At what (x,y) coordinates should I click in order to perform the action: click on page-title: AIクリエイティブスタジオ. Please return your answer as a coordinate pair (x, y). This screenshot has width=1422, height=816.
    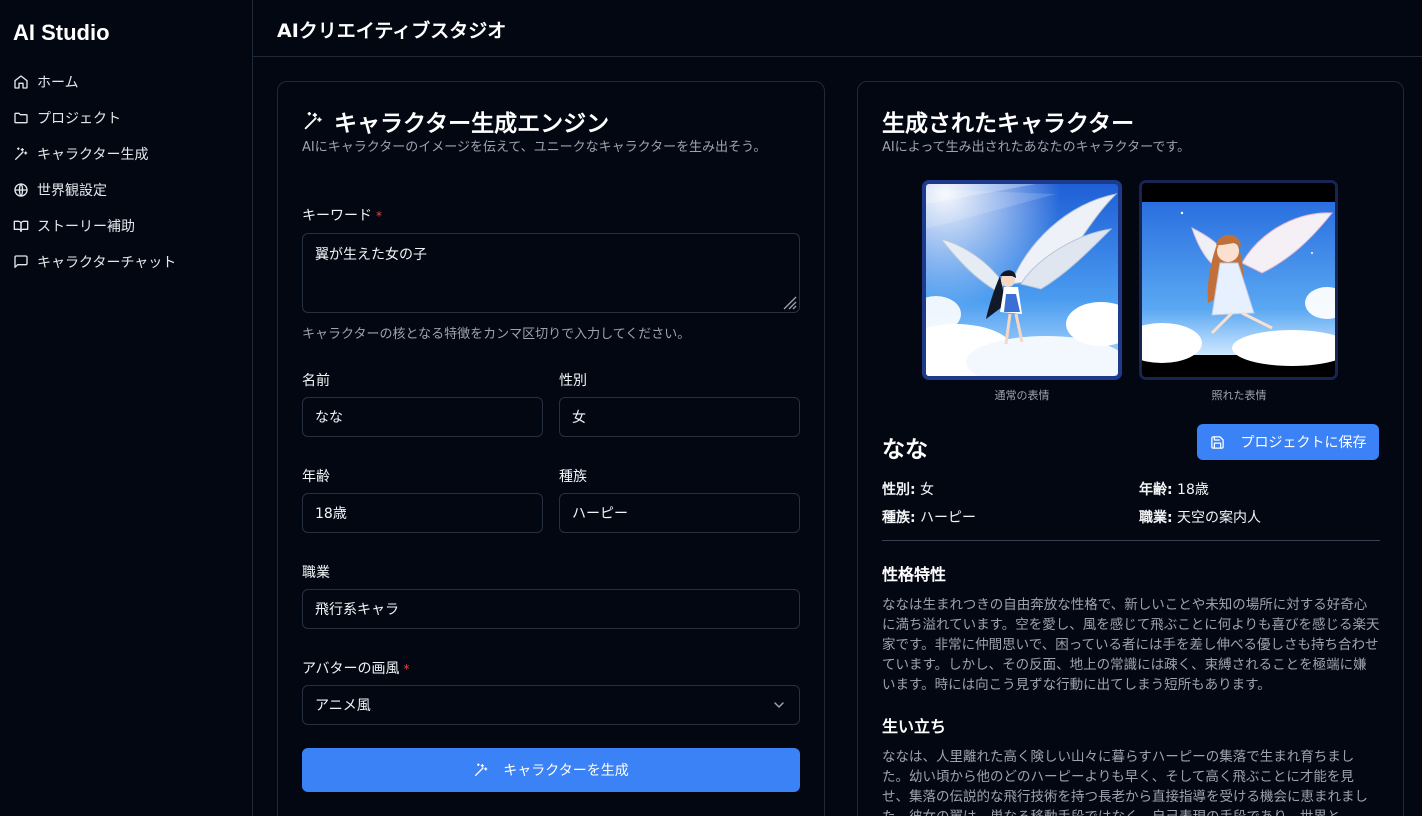
    Looking at the image, I should click on (392, 31).